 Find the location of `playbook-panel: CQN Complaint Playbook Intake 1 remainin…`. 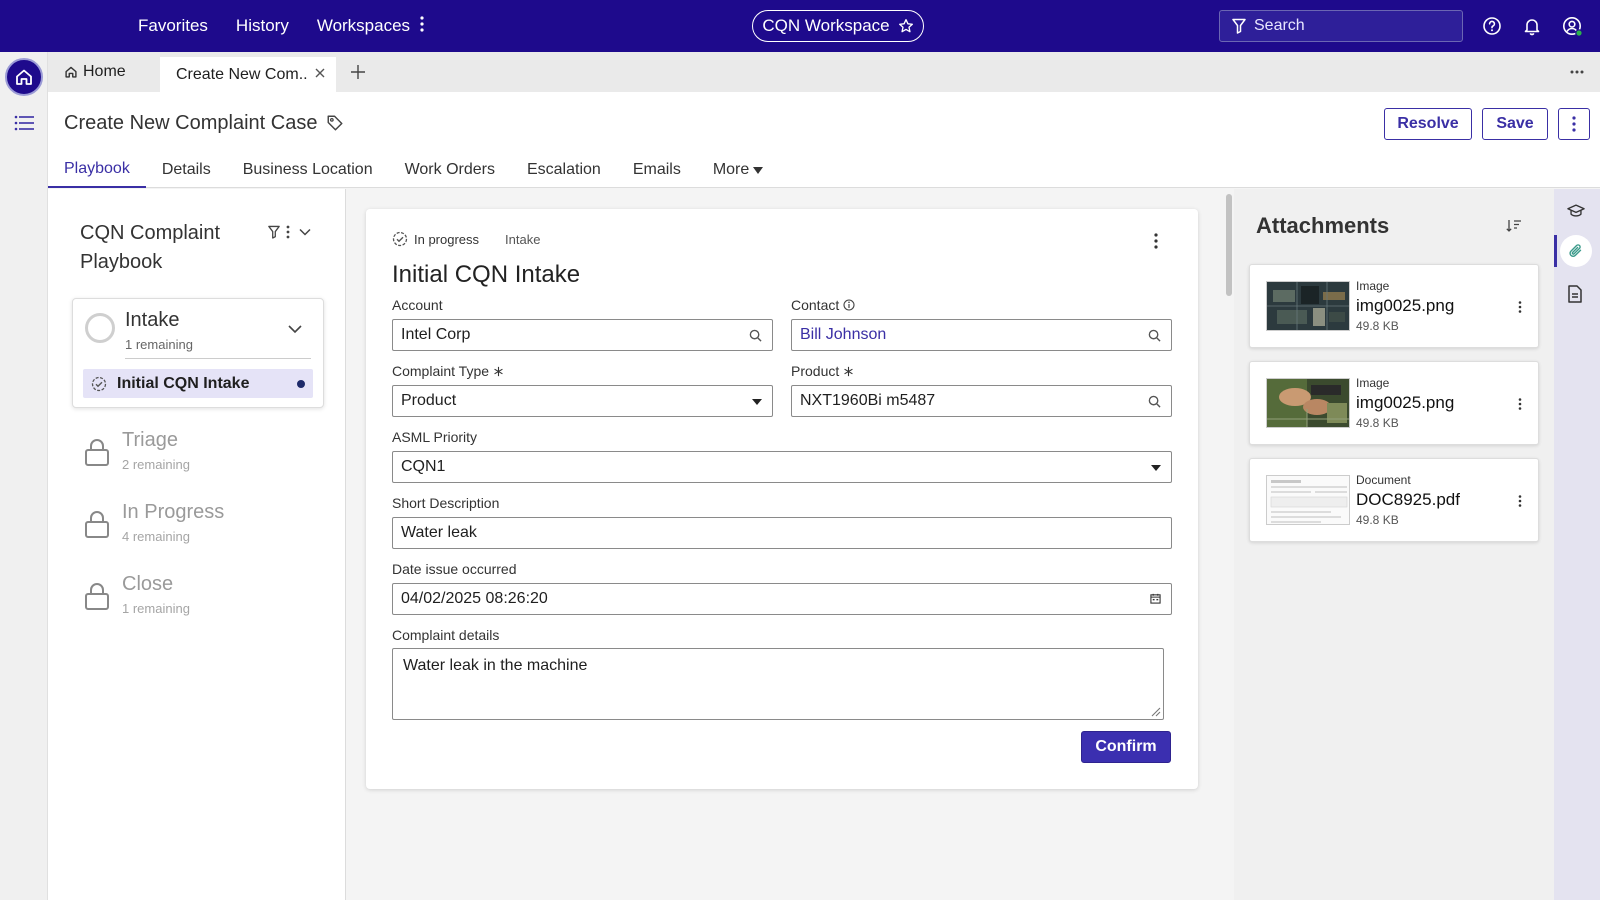

playbook-panel: CQN Complaint Playbook Intake 1 remainin… is located at coordinates (197, 544).